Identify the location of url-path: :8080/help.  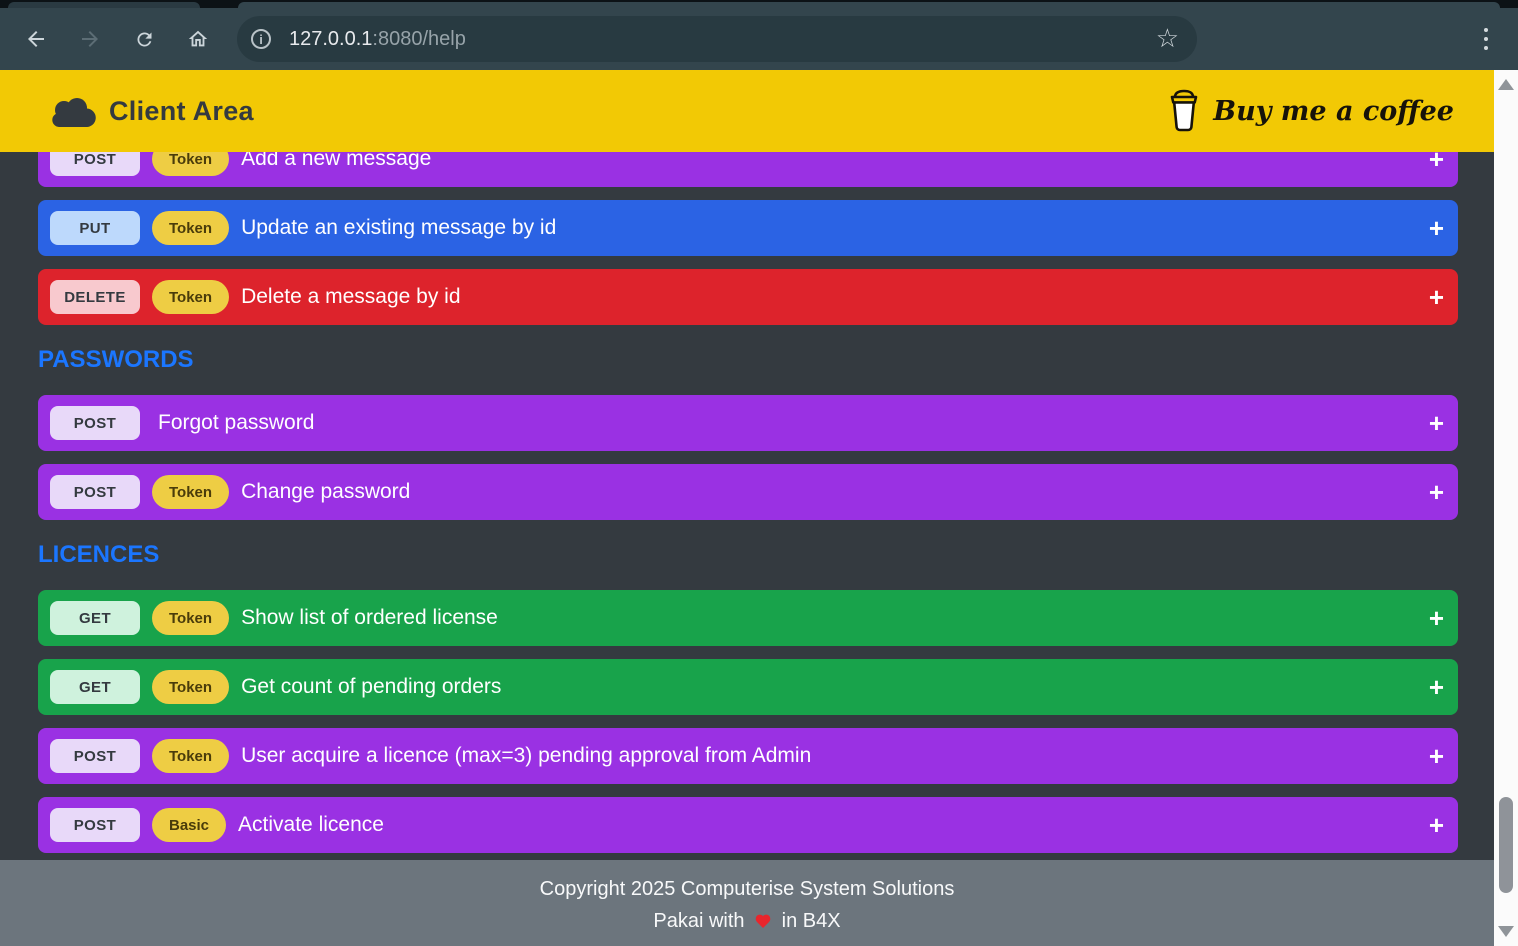
(419, 38).